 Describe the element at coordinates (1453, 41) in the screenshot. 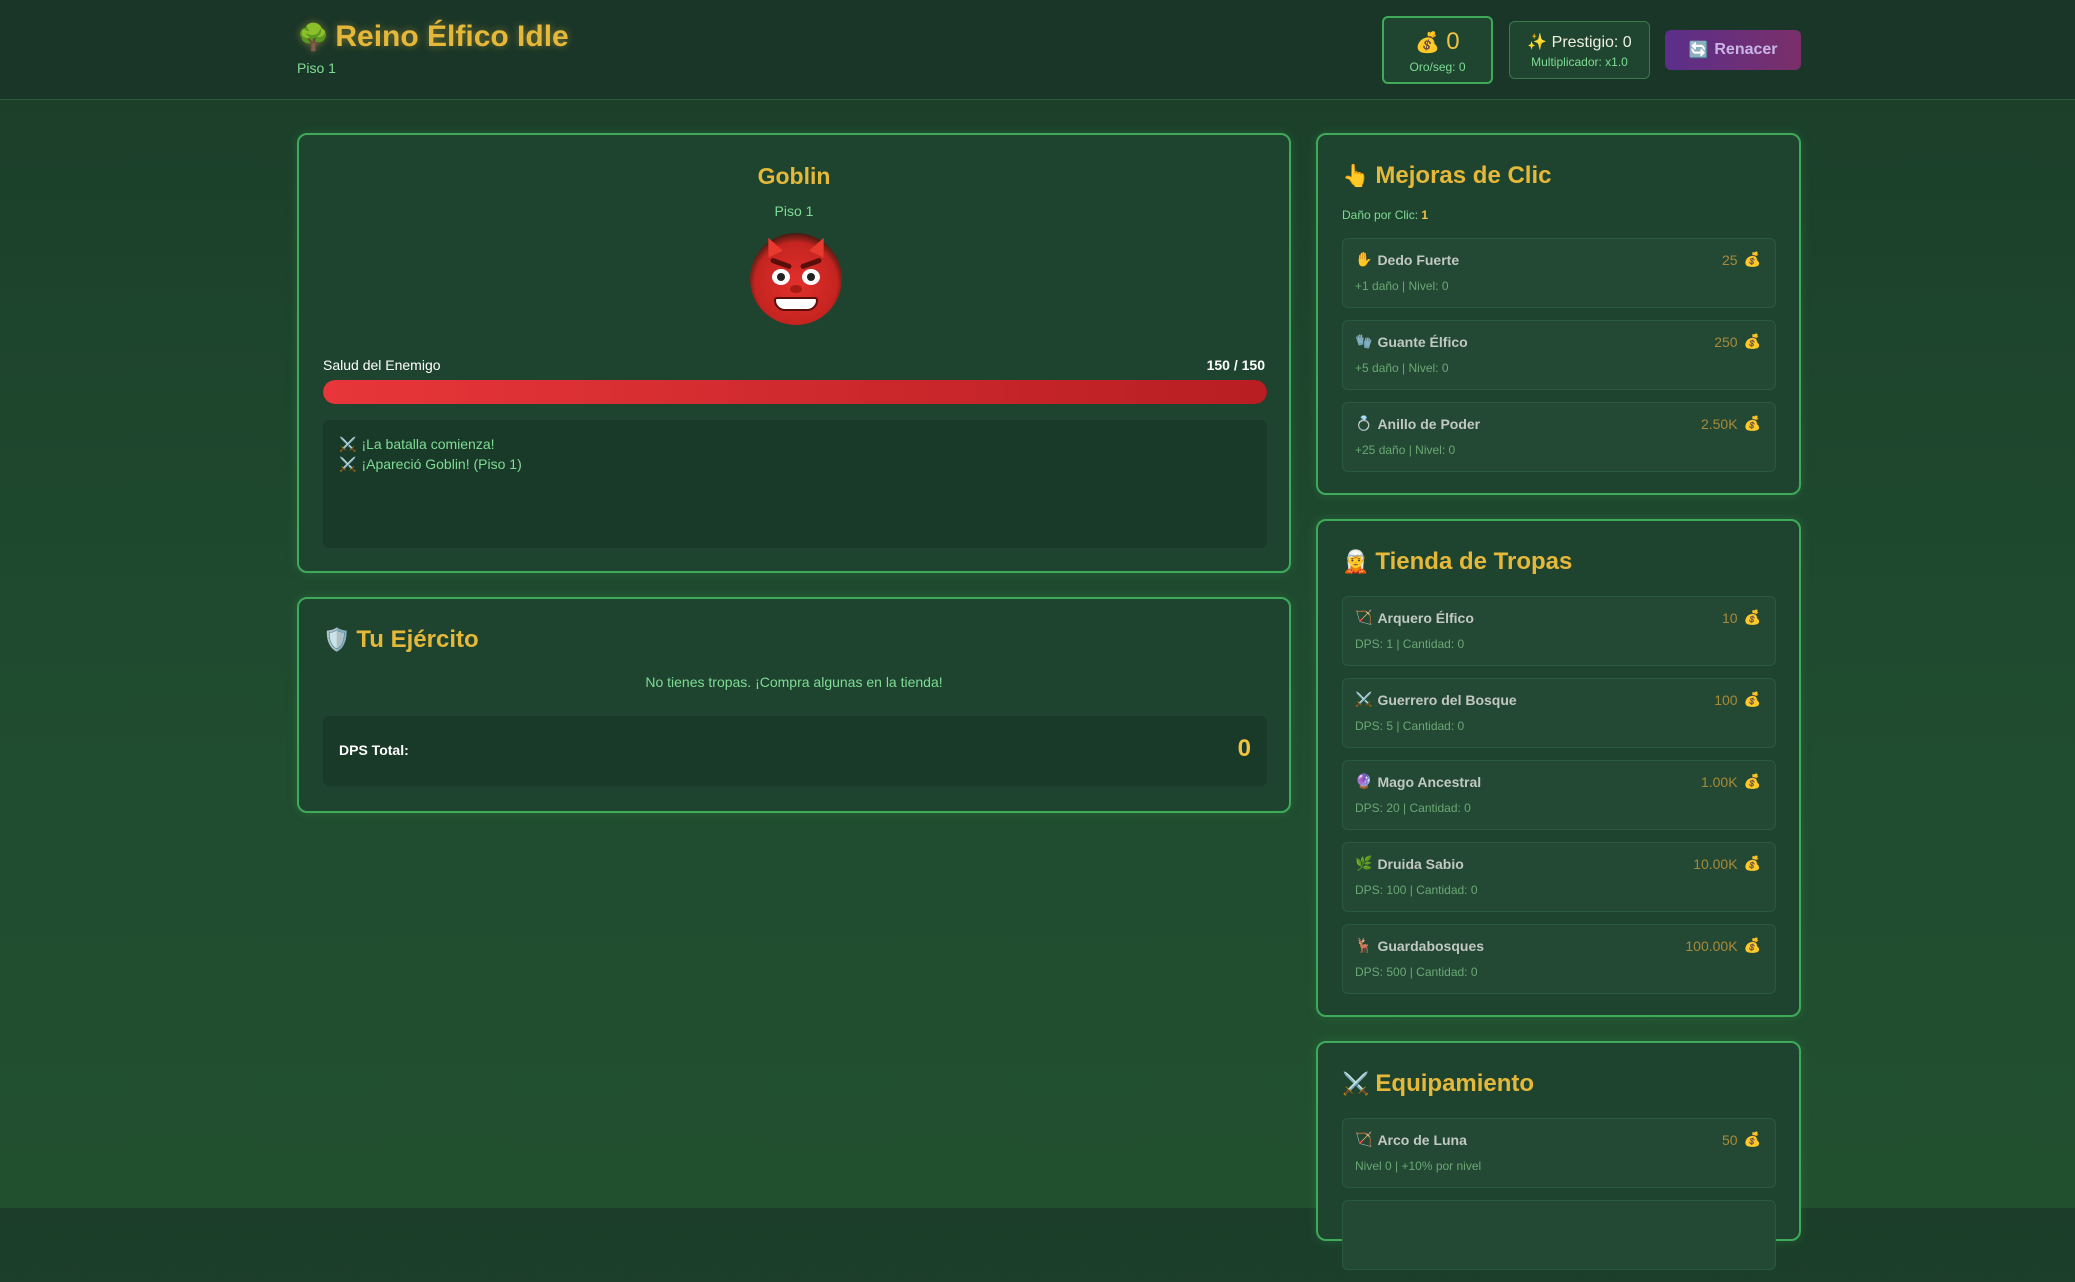

I see `gold-value: 0` at that location.